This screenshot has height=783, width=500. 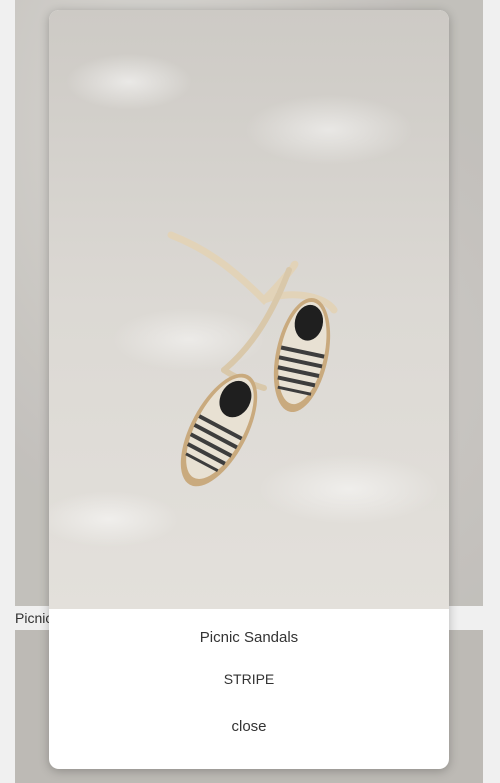 What do you see at coordinates (249, 679) in the screenshot?
I see `product-variant: STRIPE` at bounding box center [249, 679].